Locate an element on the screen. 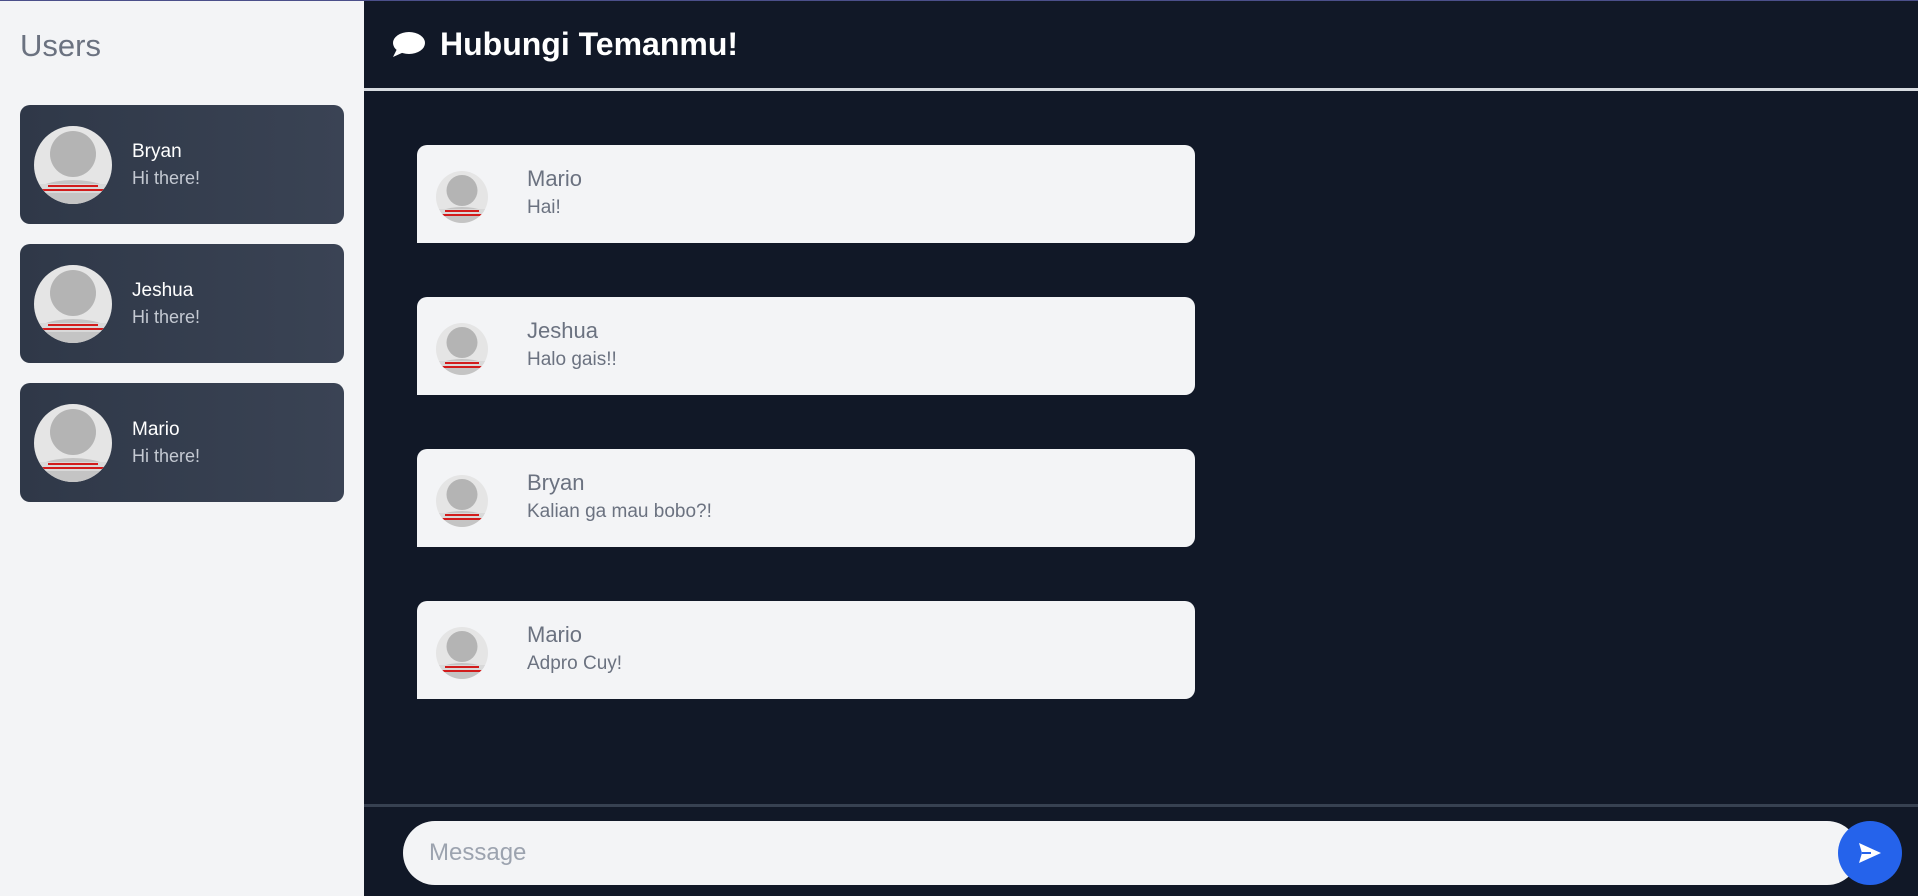 This screenshot has width=1918, height=896. chat-title: Hubungi Temanmu! is located at coordinates (589, 44).